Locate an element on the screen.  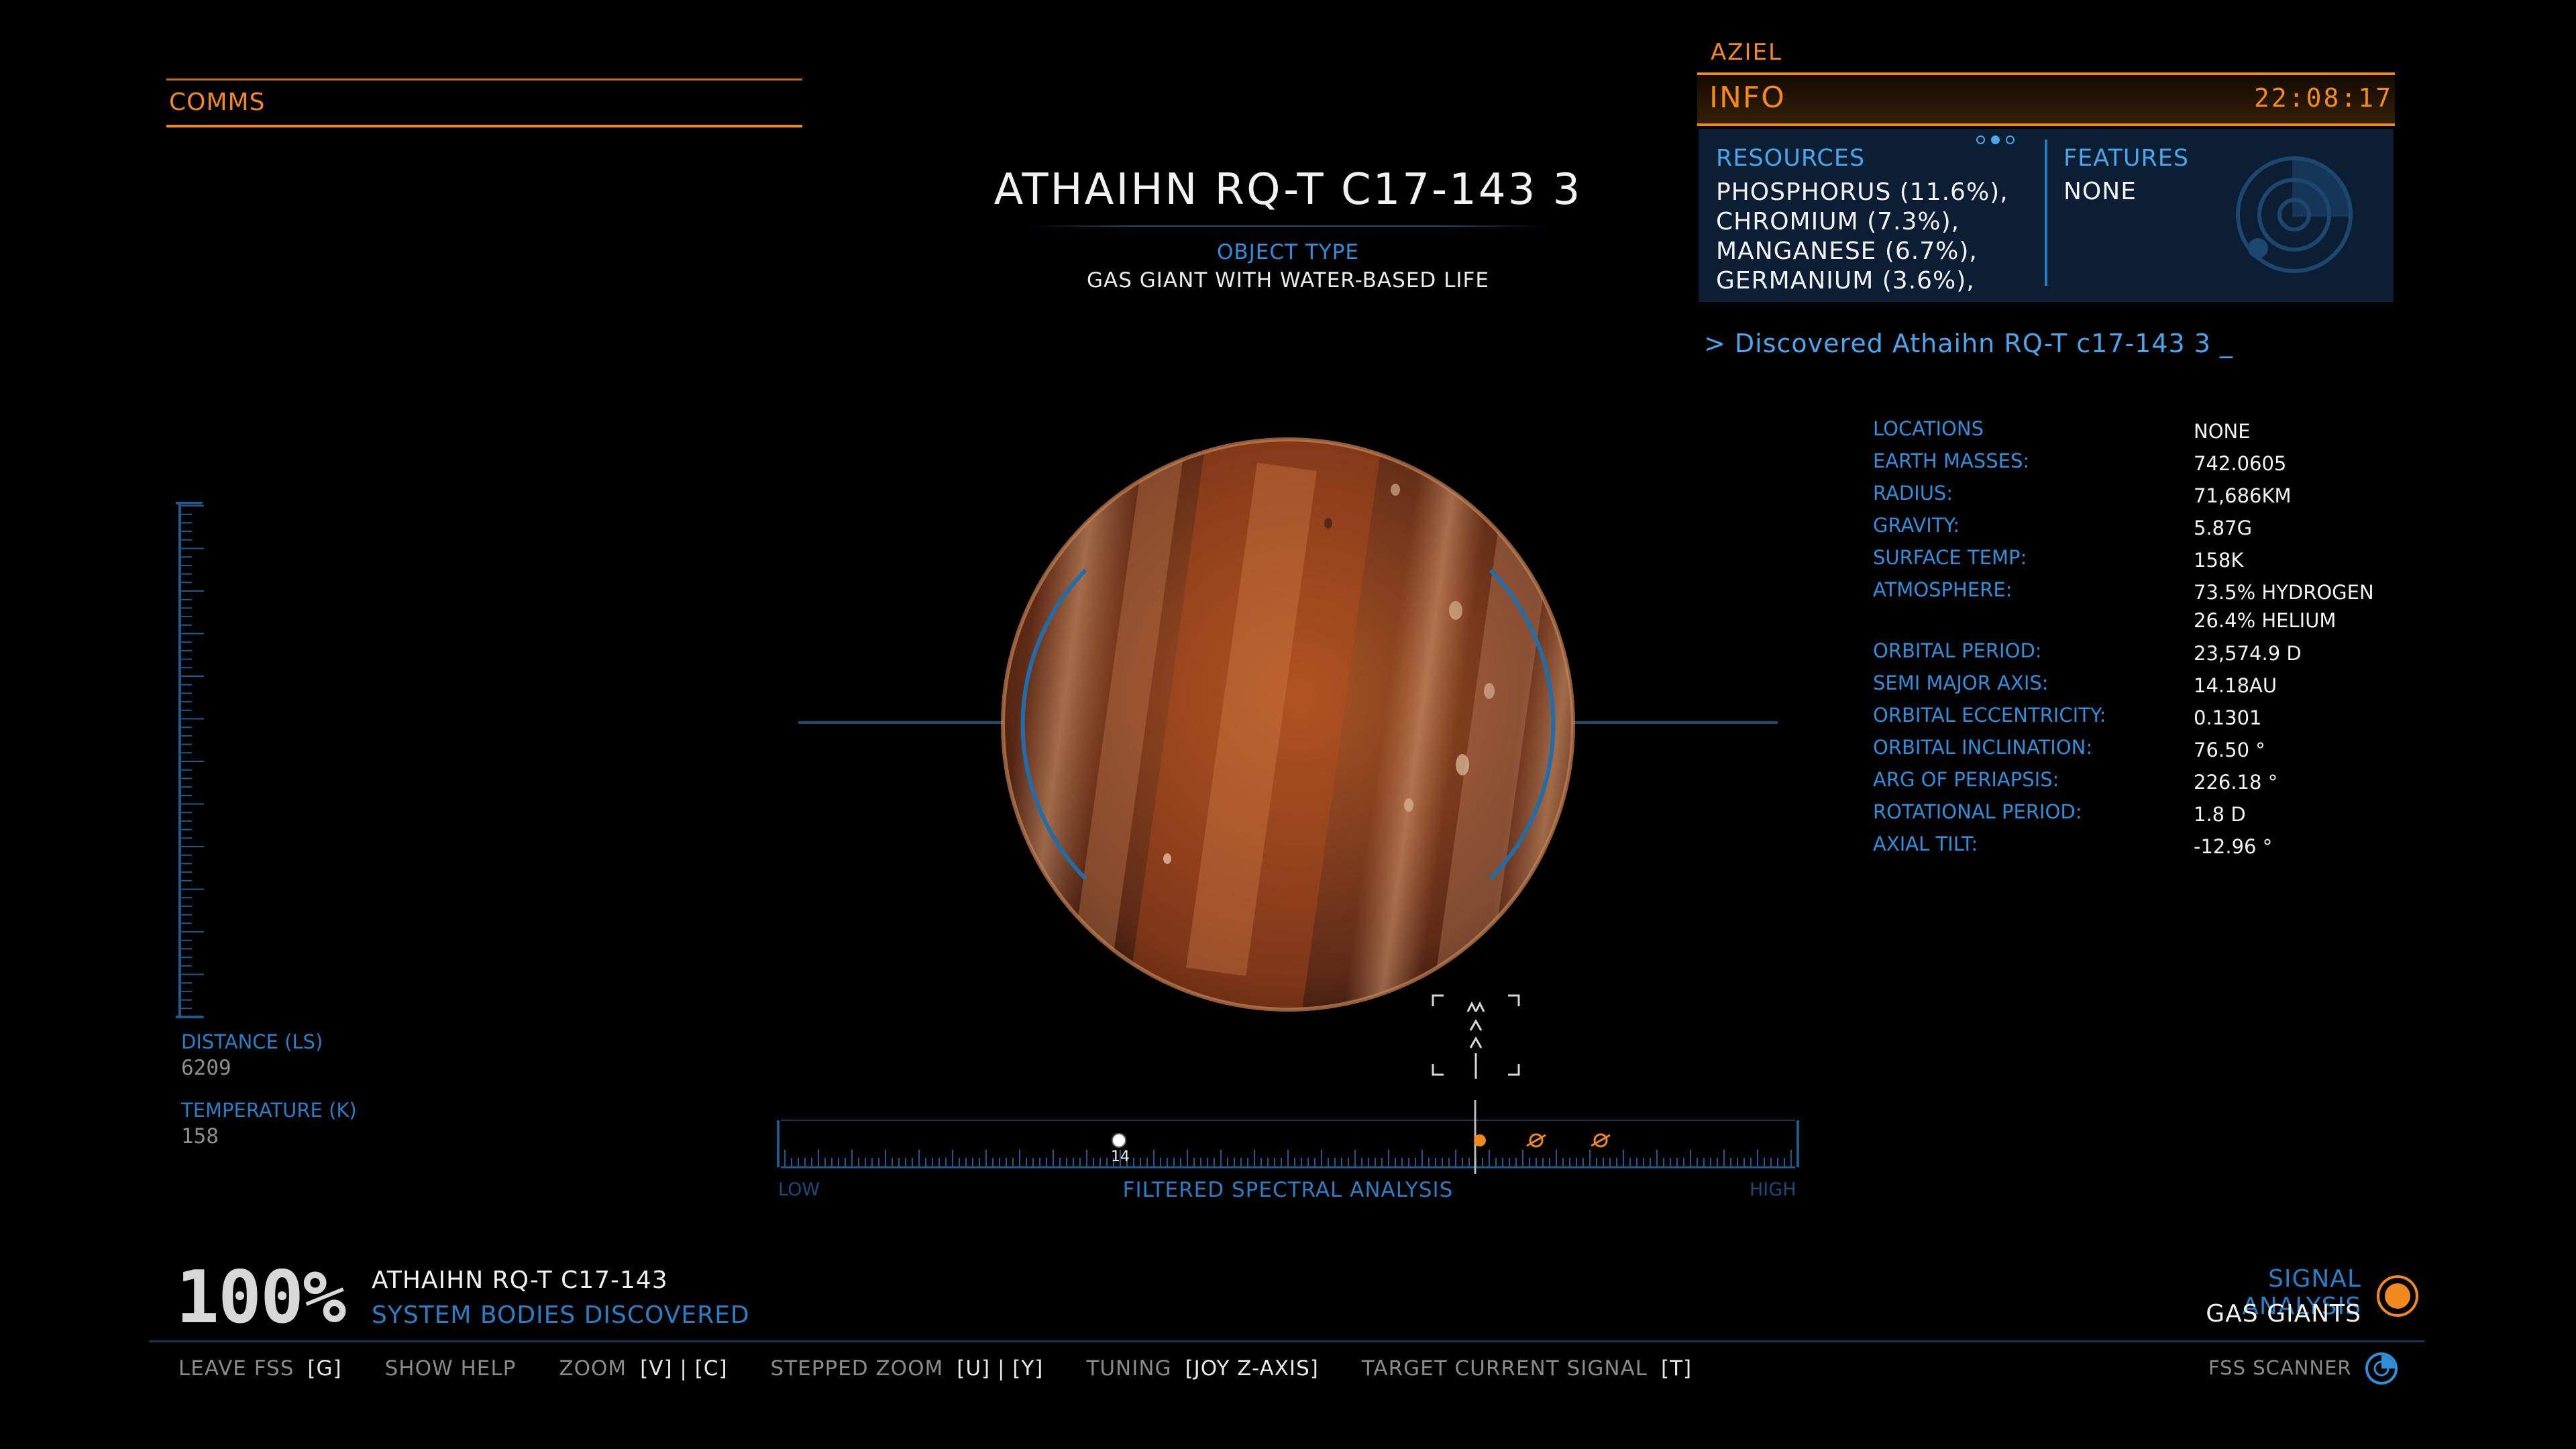
stat-row-surface-temp: SURFACE TEMP: 158K is located at coordinates (2123, 562).